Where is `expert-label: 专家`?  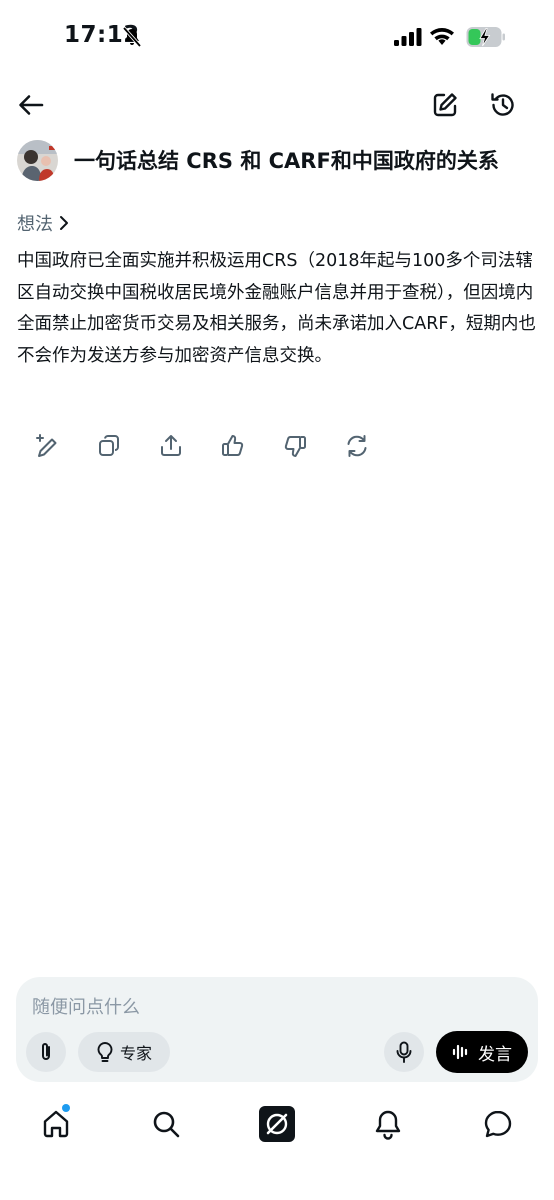 expert-label: 专家 is located at coordinates (135, 1053).